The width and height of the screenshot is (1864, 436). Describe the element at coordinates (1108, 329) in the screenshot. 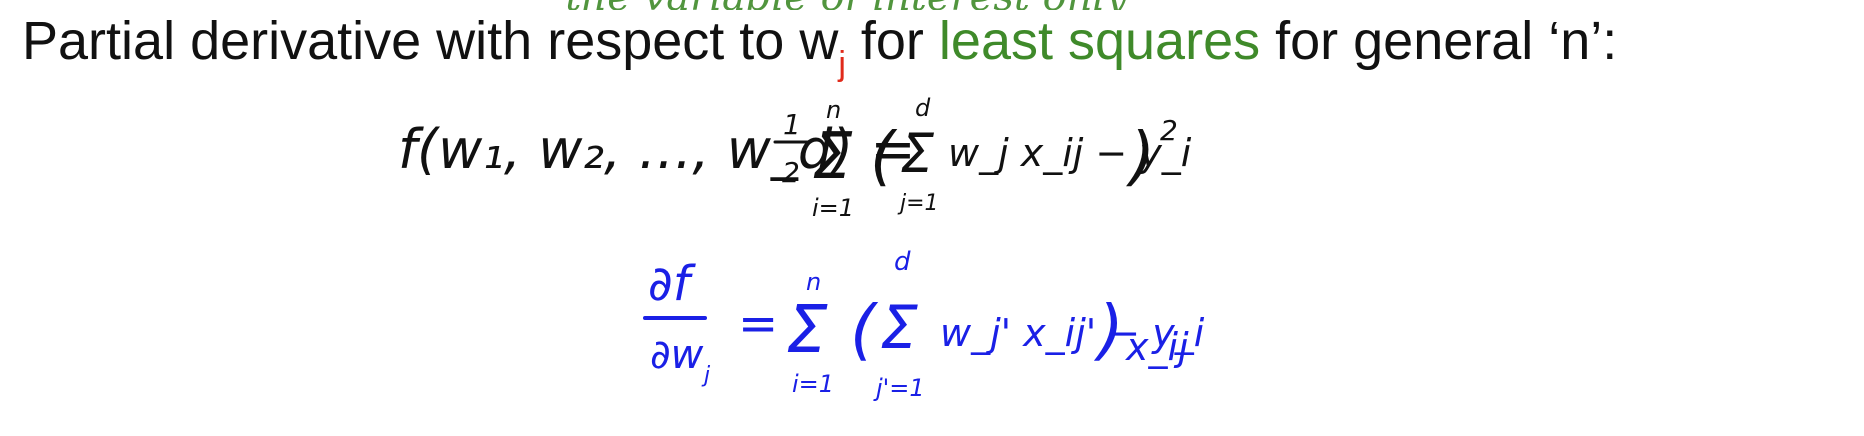

I see `eq2-close-paren: )` at that location.